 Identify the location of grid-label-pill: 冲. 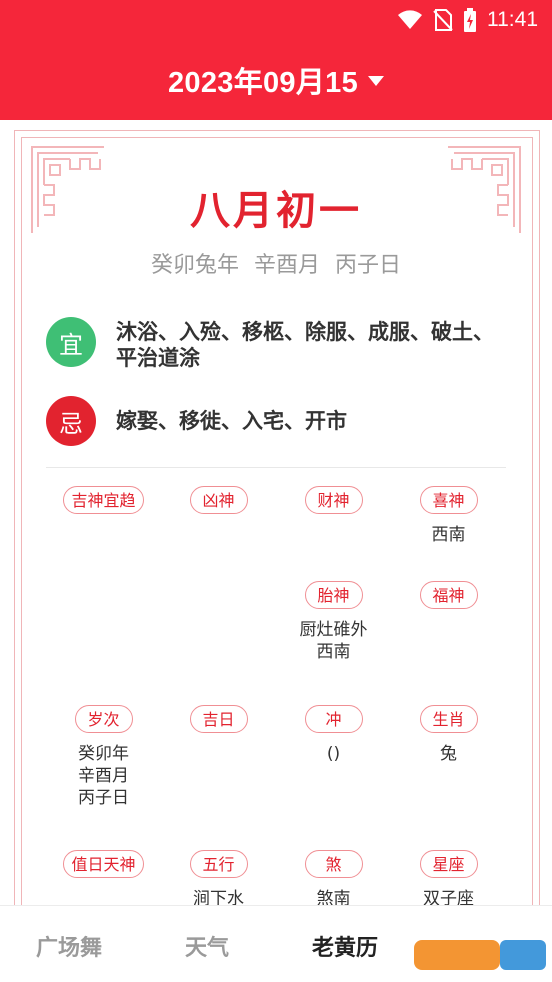
(333, 719).